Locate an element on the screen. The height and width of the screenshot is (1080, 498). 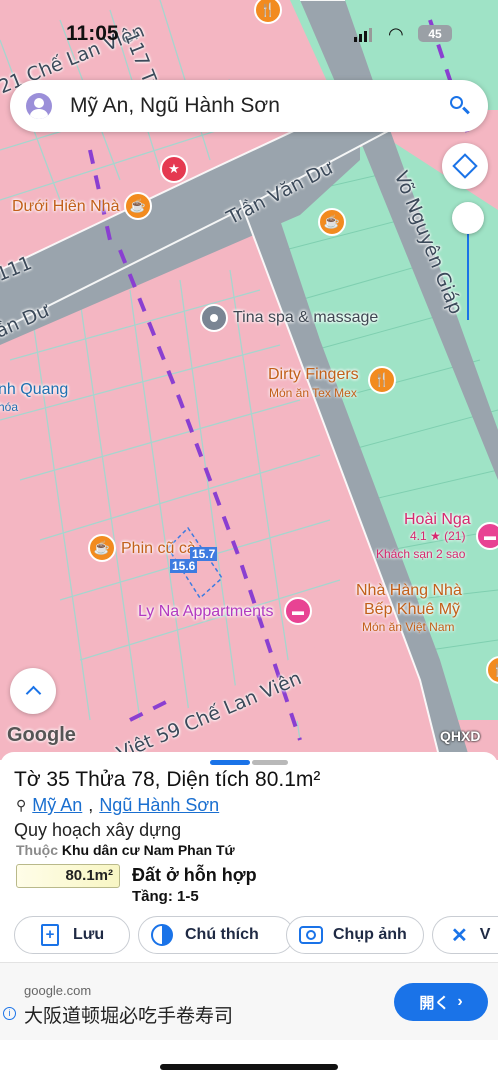
poi-label: Ly Na Appartments is located at coordinates (205, 612).